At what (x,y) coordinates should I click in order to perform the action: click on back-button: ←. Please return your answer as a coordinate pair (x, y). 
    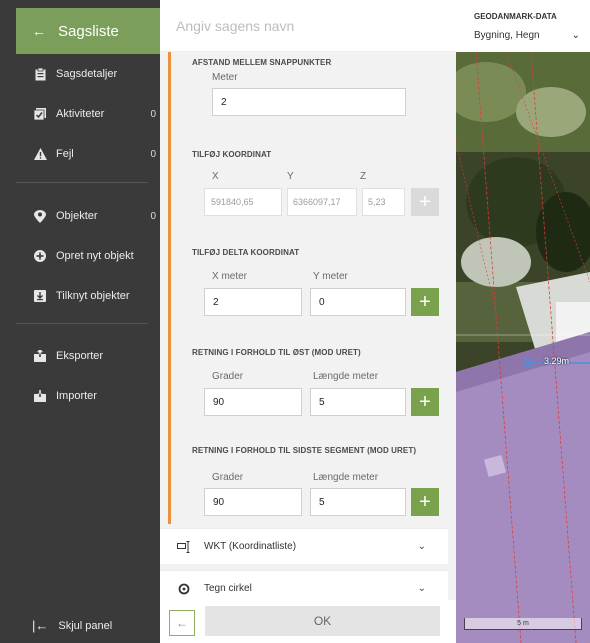
    Looking at the image, I should click on (182, 623).